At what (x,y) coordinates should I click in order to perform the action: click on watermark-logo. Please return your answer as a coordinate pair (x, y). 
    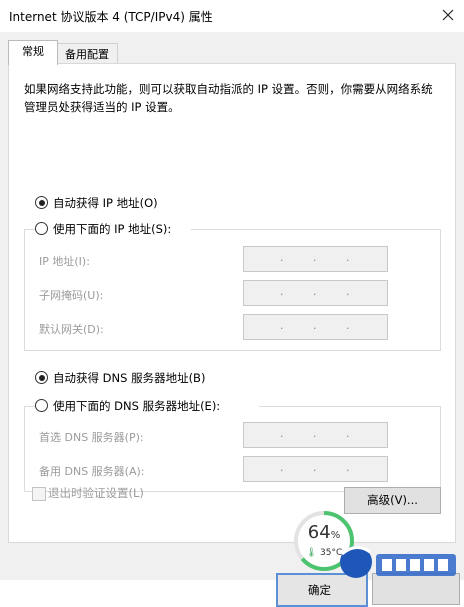
    Looking at the image, I should click on (398, 556).